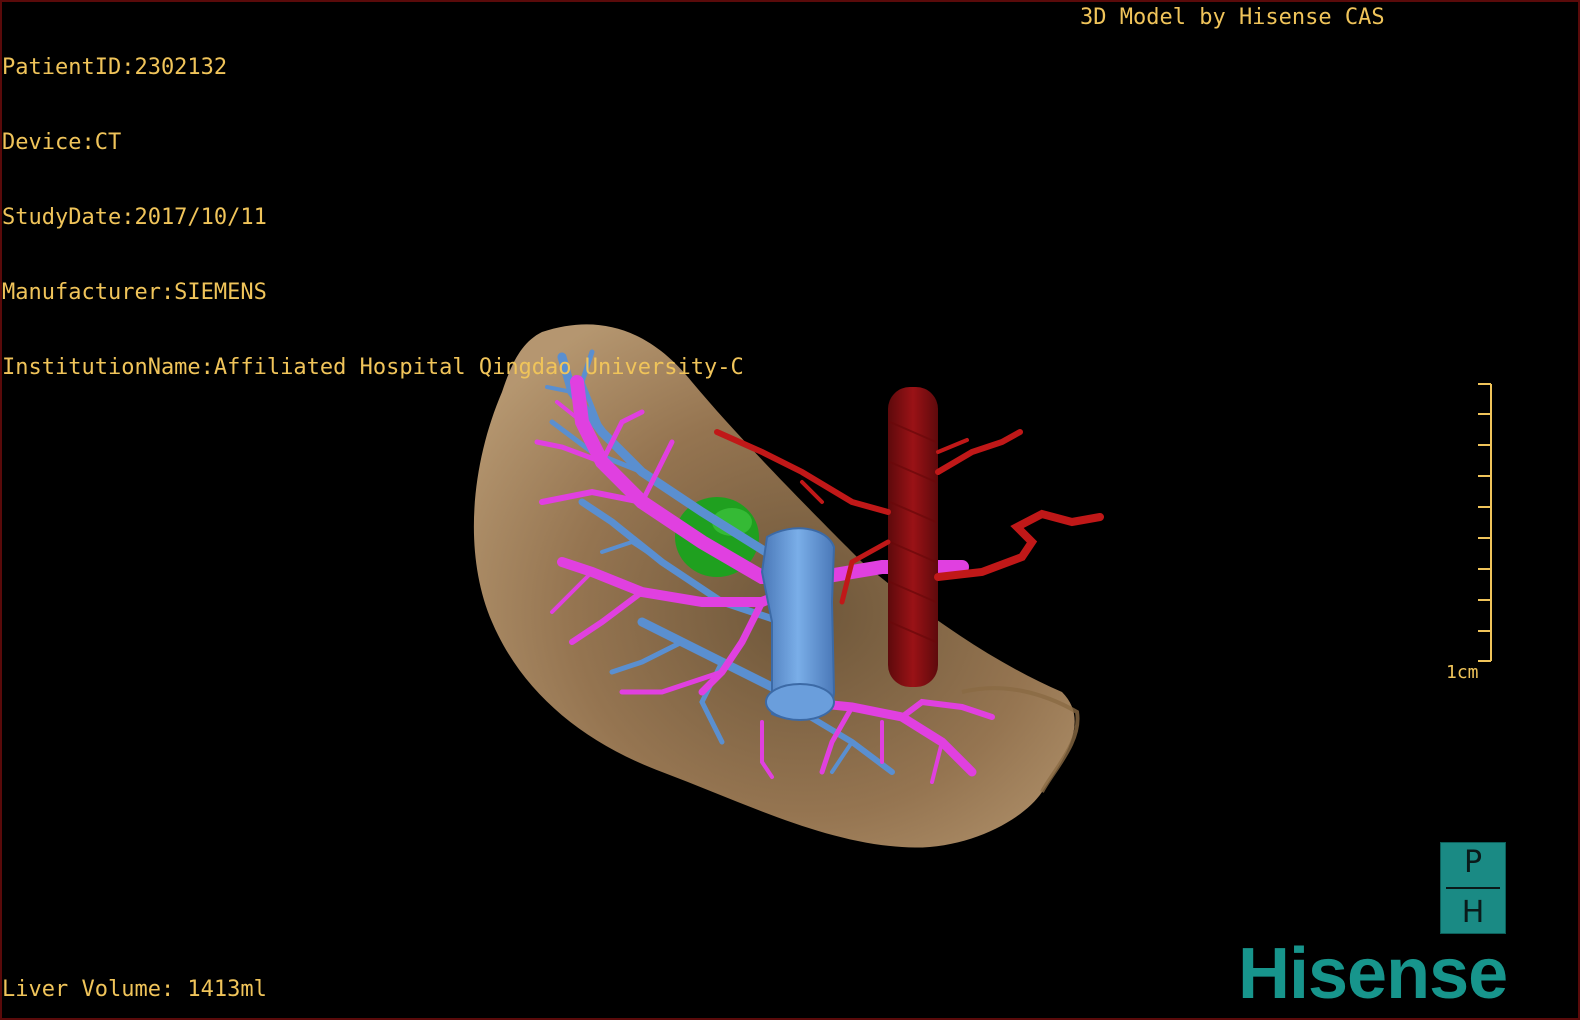 This screenshot has width=1580, height=1020. Describe the element at coordinates (1485, 522) in the screenshot. I see `scale-bar` at that location.